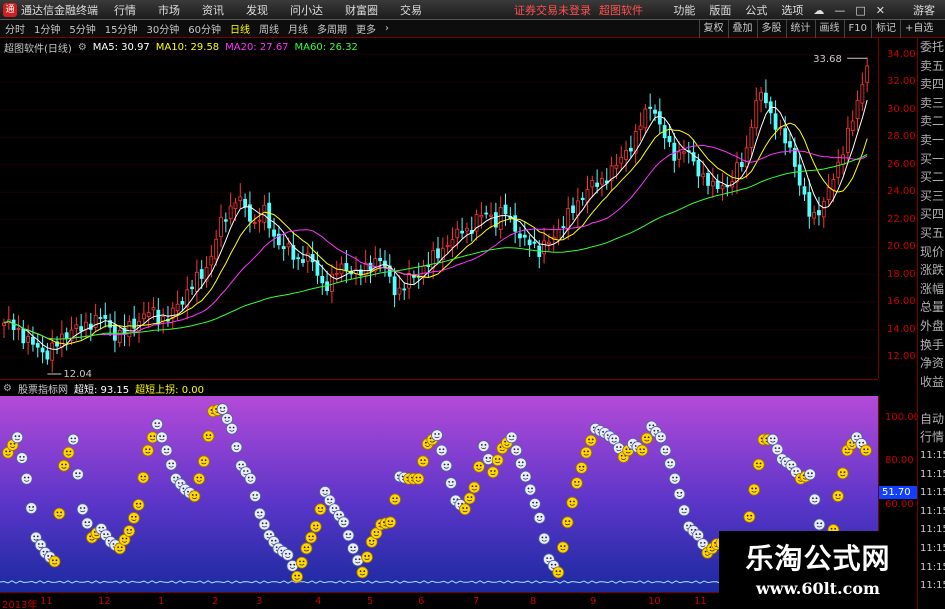 The width and height of the screenshot is (945, 609). I want to click on period-15min: 15分钟, so click(121, 28).